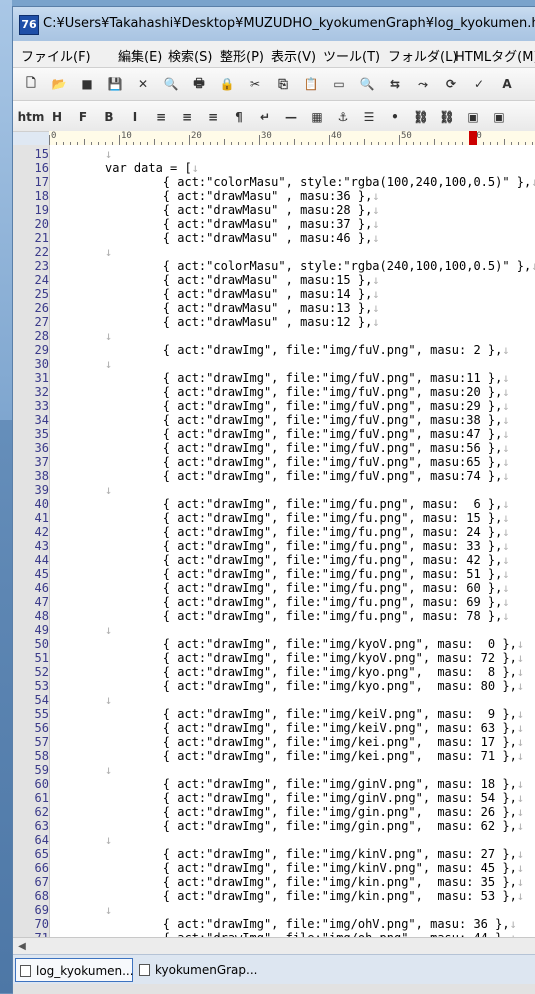 The height and width of the screenshot is (994, 535). Describe the element at coordinates (473, 117) in the screenshot. I see `image-icon: ▣` at that location.